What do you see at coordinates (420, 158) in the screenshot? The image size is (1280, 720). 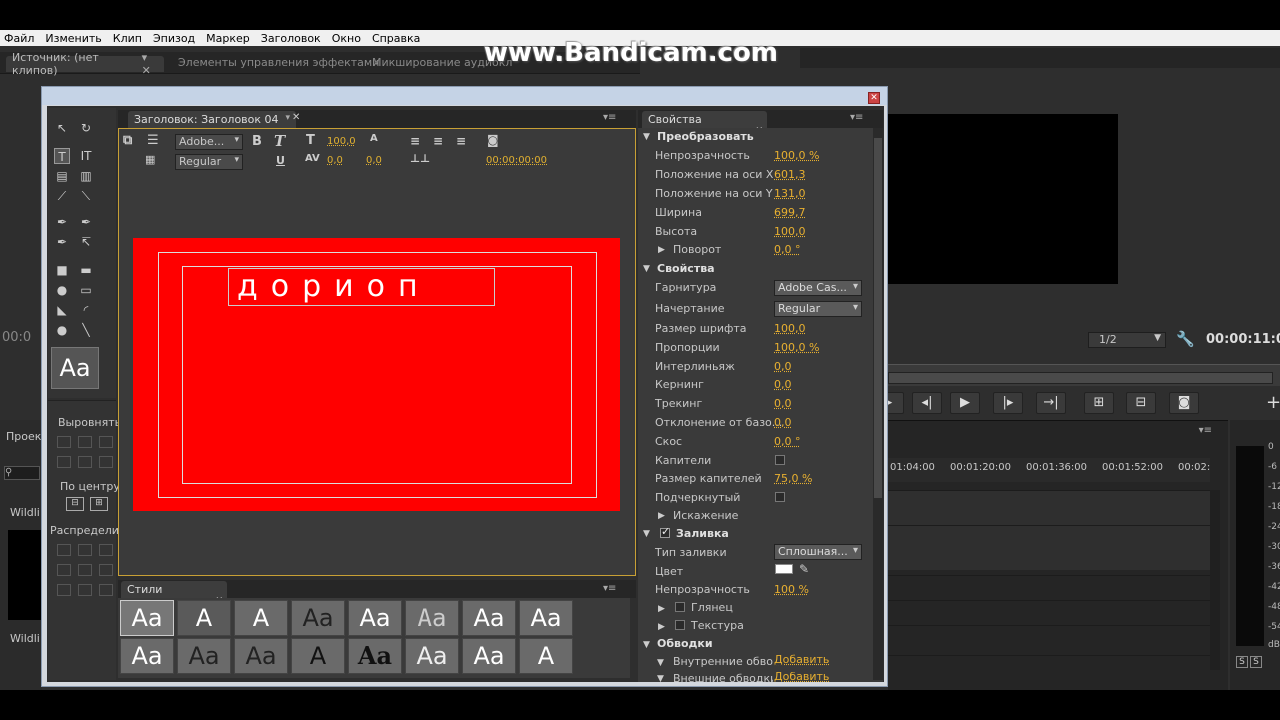 I see `tab-stops-icon: ⊥⊥` at bounding box center [420, 158].